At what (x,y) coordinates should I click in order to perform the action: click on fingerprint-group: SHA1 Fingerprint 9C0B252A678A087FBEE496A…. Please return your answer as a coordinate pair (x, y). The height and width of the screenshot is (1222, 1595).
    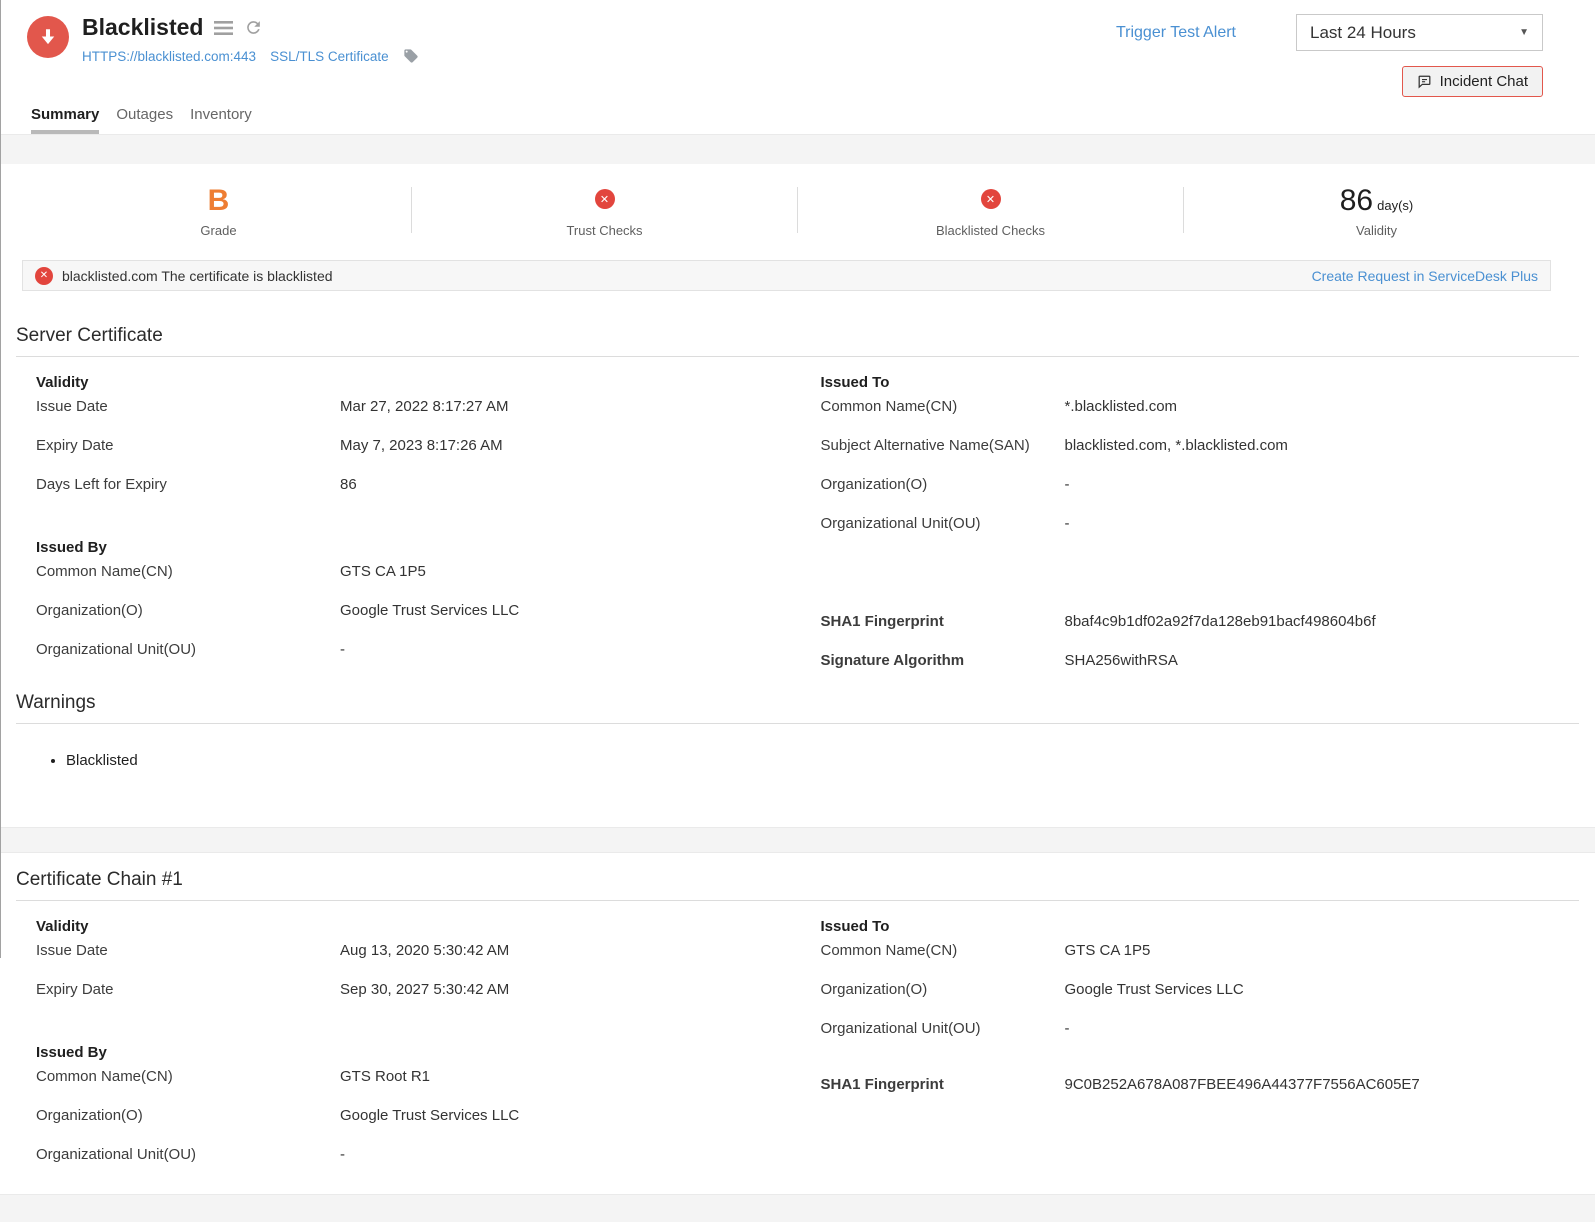
    Looking at the image, I should click on (1200, 1085).